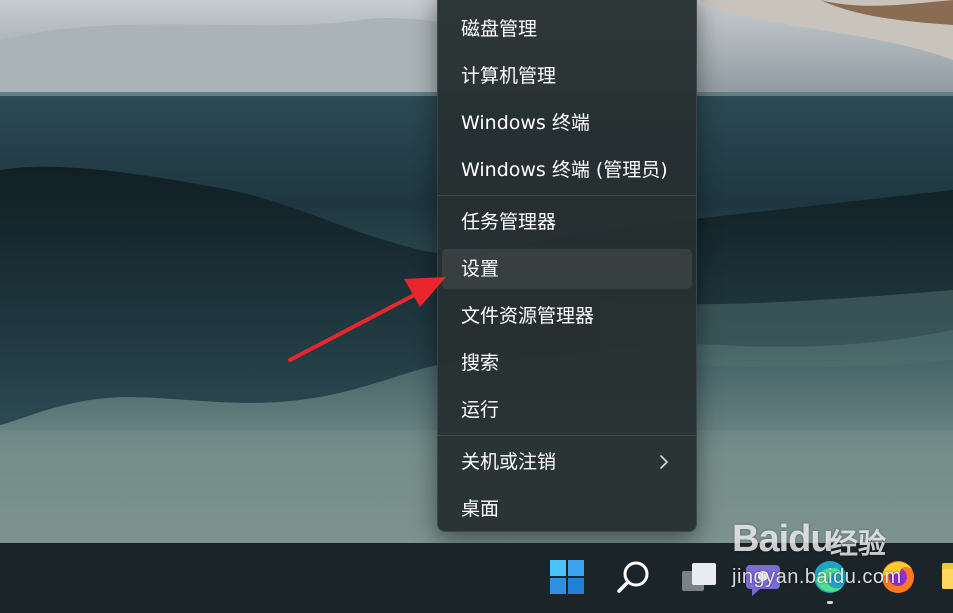 Image resolution: width=953 pixels, height=613 pixels. I want to click on firefox-icon, so click(898, 578).